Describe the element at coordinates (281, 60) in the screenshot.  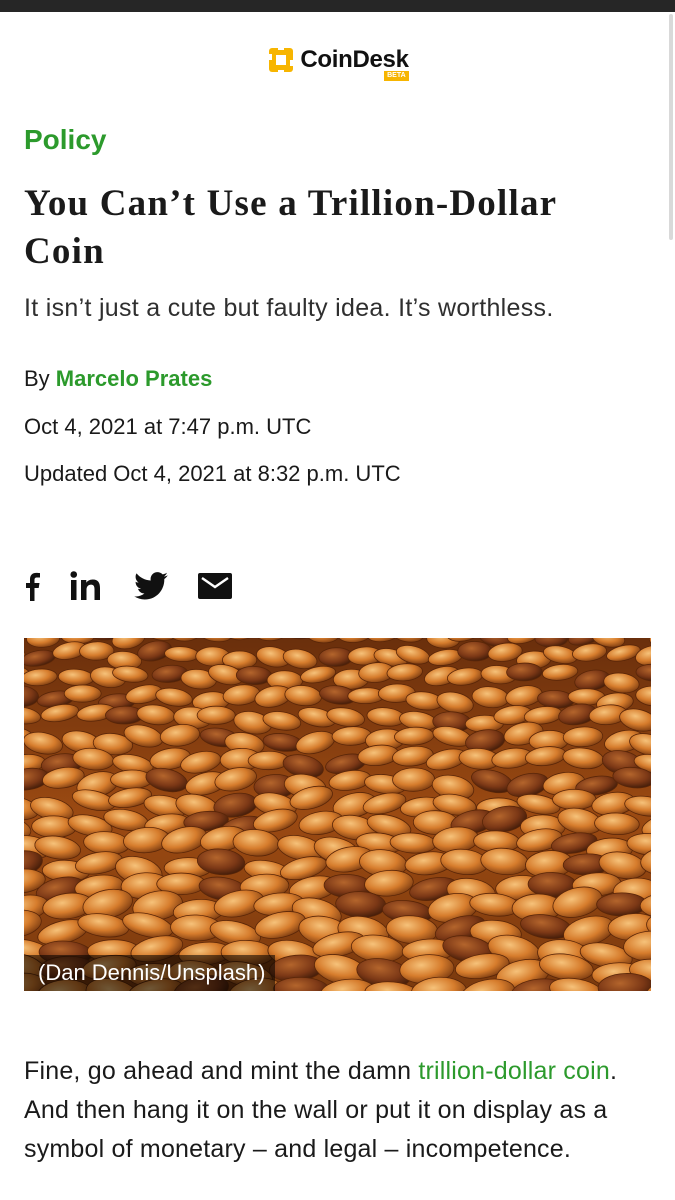
I see `coindesk-logo-icon` at that location.